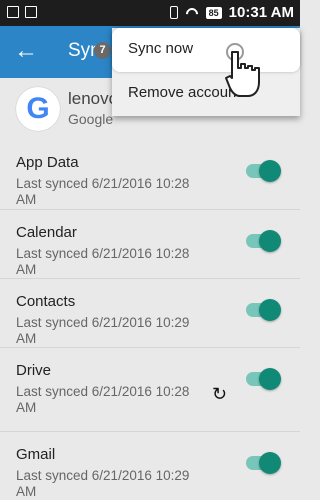 Image resolution: width=320 pixels, height=500 pixels. What do you see at coordinates (22, 12) in the screenshot?
I see `notification-icons` at bounding box center [22, 12].